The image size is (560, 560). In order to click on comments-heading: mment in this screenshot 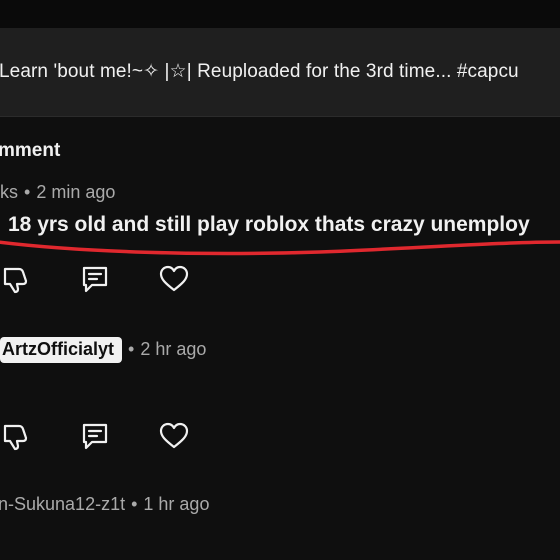, I will do `click(30, 150)`.